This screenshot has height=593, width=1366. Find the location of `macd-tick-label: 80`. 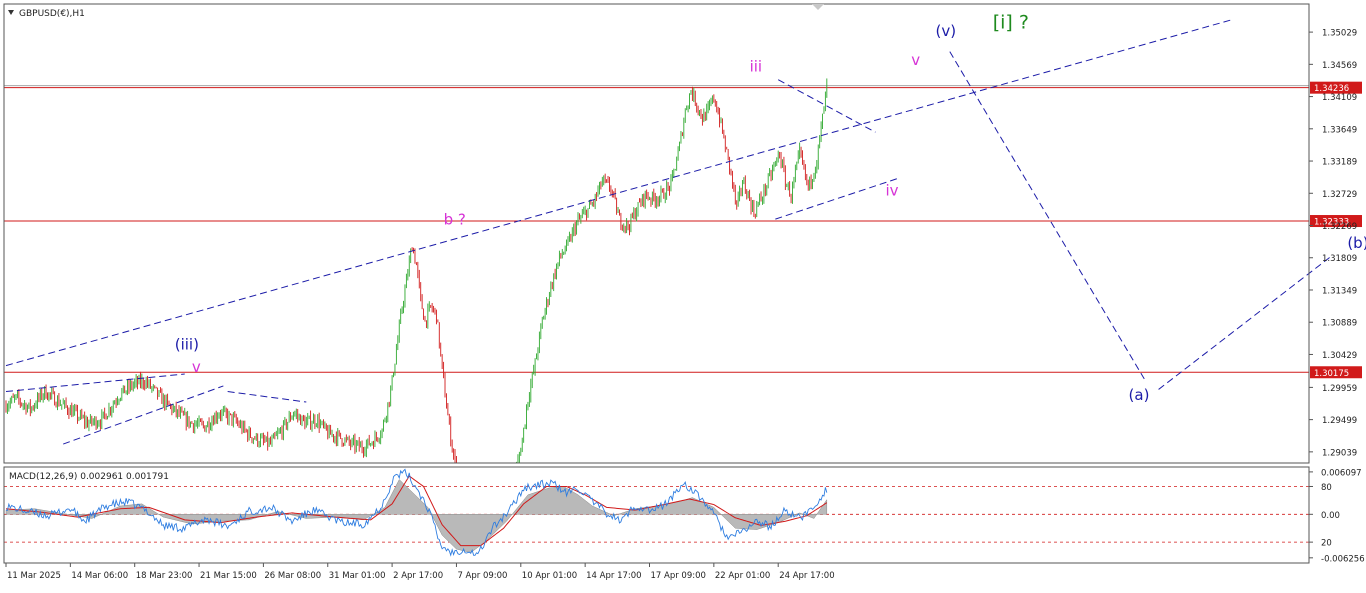

macd-tick-label: 80 is located at coordinates (1326, 488).